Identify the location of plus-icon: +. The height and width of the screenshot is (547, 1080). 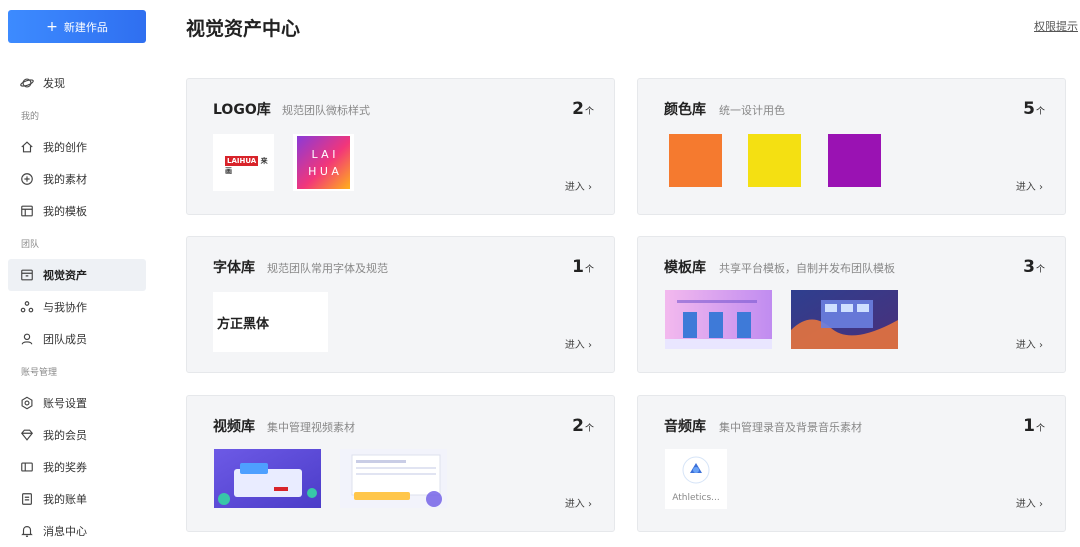
(52, 26).